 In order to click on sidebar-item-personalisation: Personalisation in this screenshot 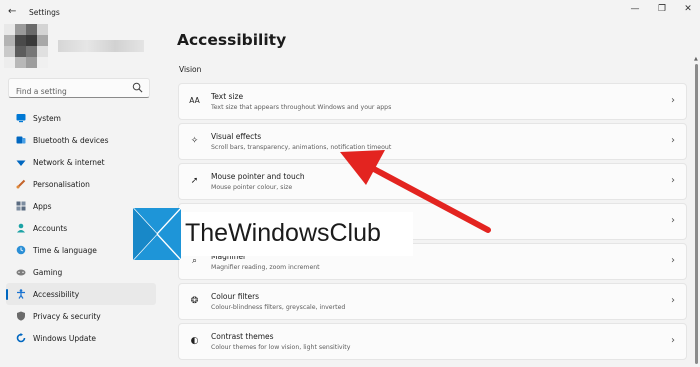, I will do `click(81, 184)`.